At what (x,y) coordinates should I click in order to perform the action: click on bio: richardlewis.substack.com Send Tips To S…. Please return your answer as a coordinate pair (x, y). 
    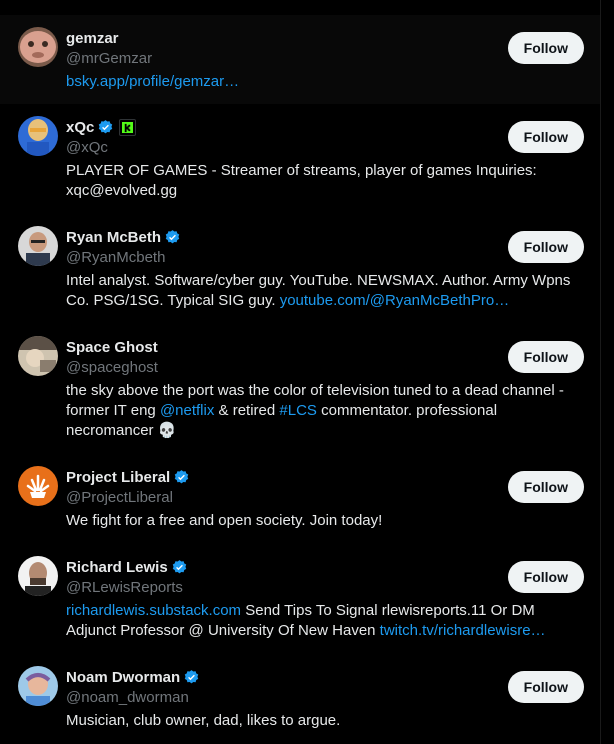
    Looking at the image, I should click on (321, 621).